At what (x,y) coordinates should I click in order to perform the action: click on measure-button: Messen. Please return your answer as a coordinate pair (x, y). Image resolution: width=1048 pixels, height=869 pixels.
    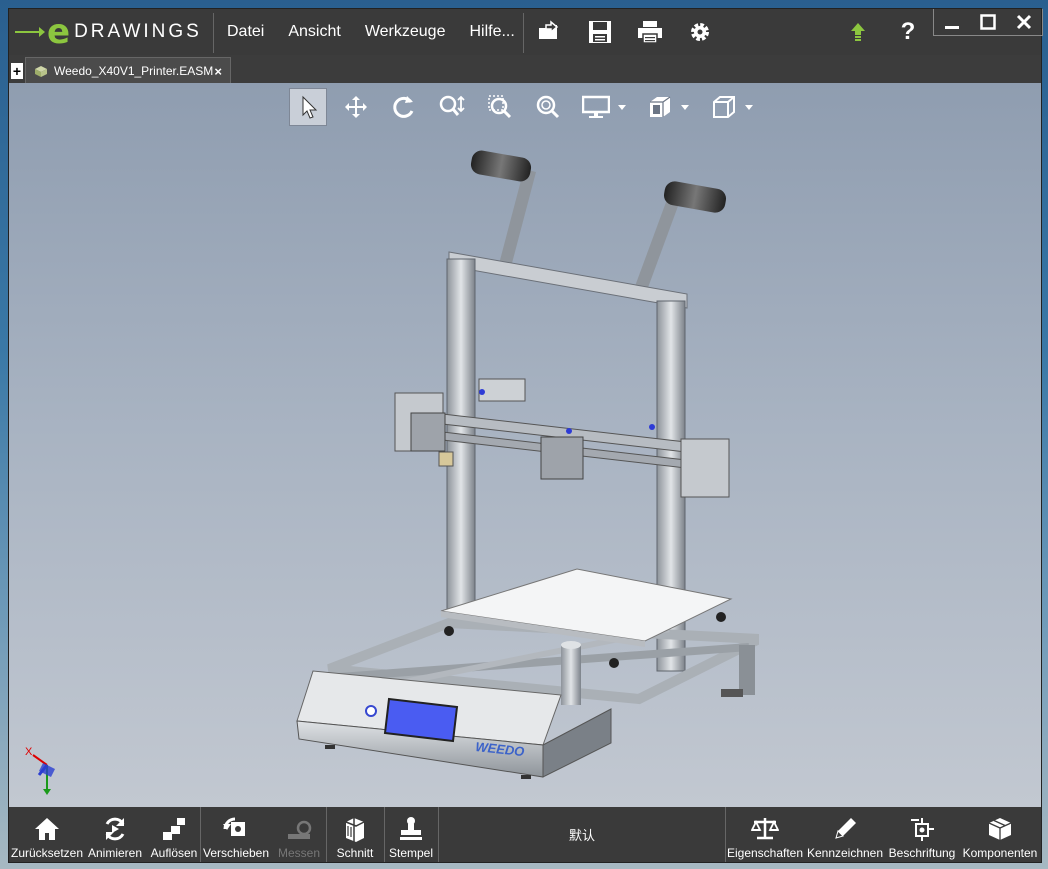
    Looking at the image, I should click on (299, 834).